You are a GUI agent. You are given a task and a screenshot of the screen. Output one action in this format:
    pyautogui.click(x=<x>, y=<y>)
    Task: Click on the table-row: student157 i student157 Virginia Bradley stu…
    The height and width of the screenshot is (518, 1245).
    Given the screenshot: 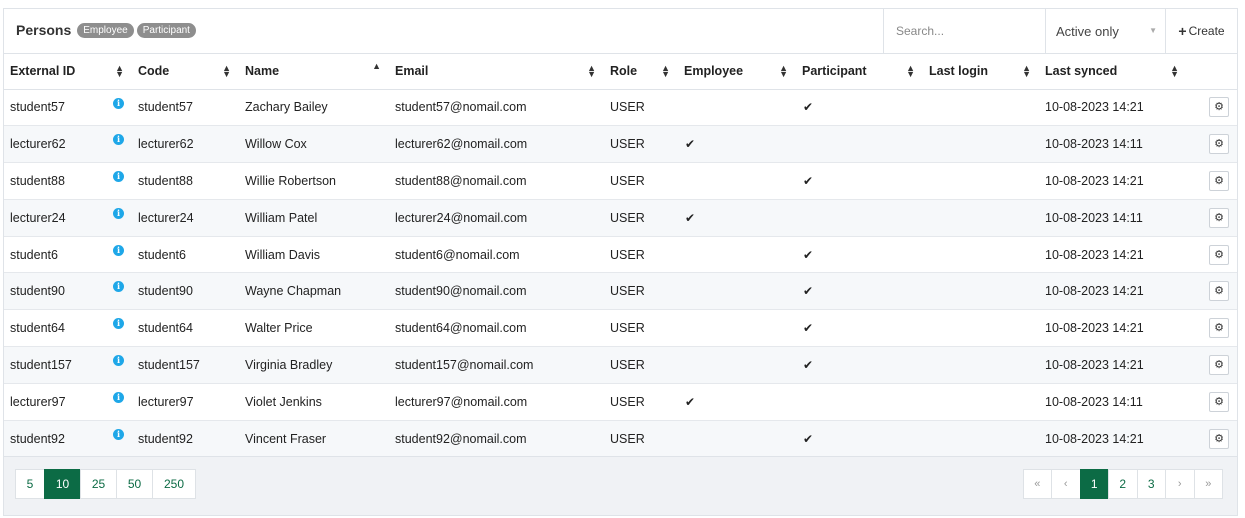 What is the action you would take?
    pyautogui.click(x=620, y=365)
    